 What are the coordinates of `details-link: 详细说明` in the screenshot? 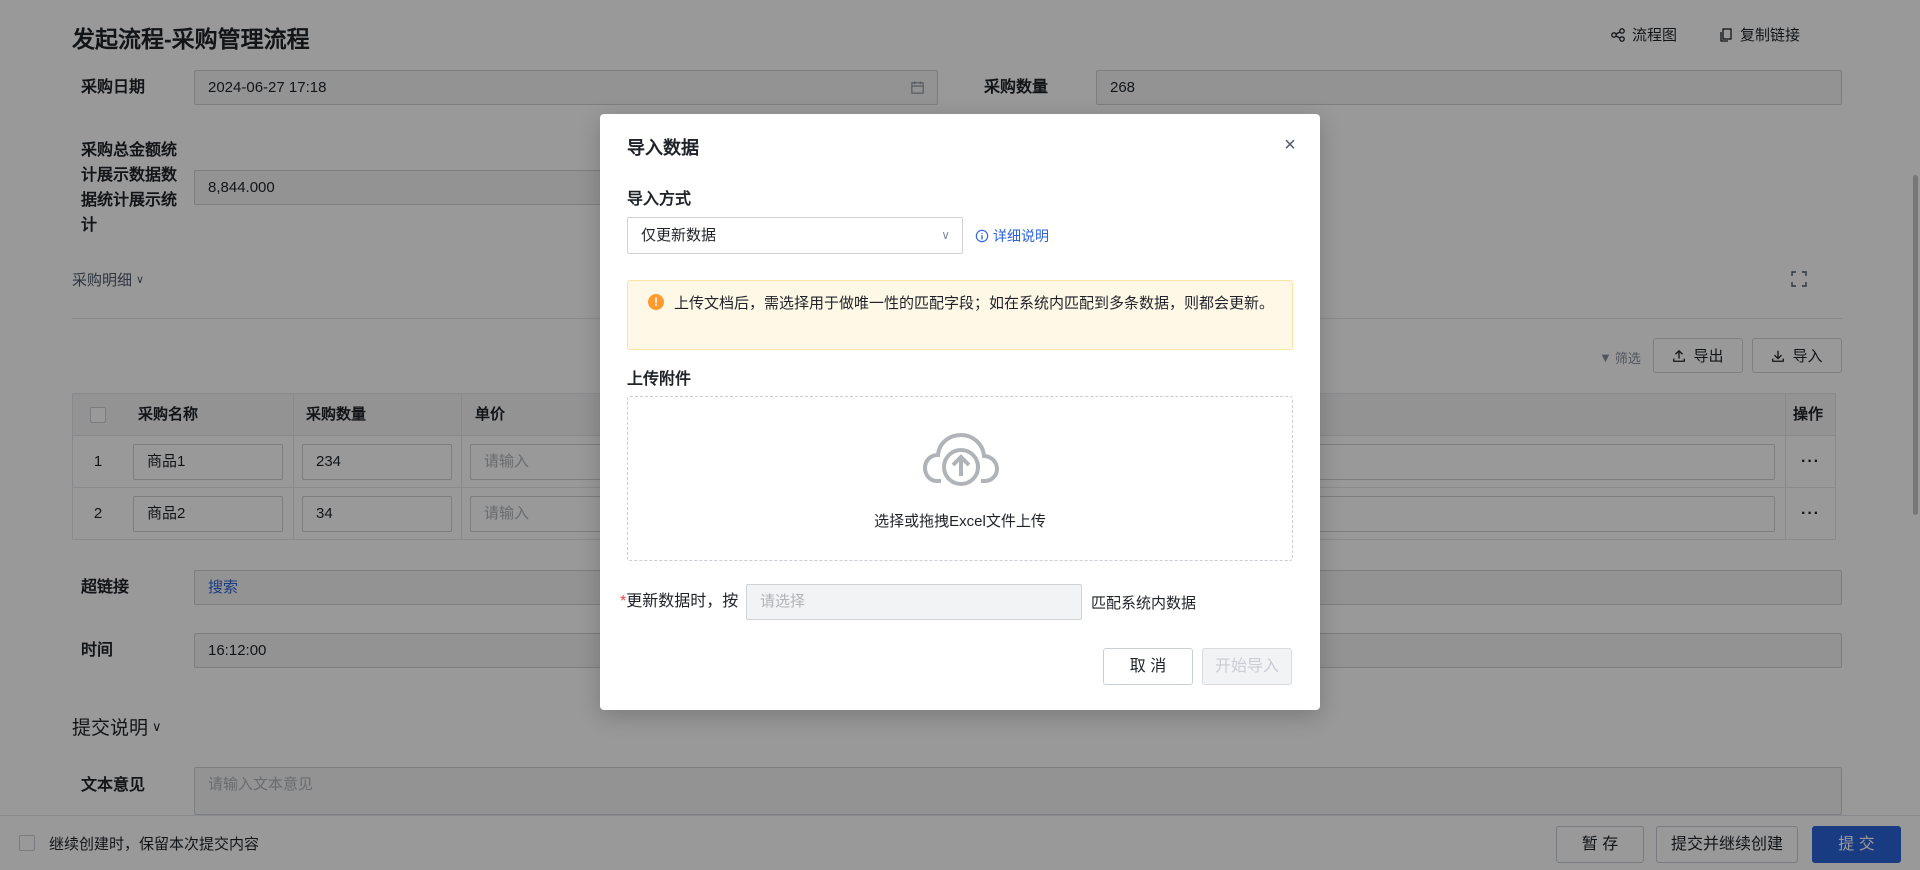 It's located at (1012, 236).